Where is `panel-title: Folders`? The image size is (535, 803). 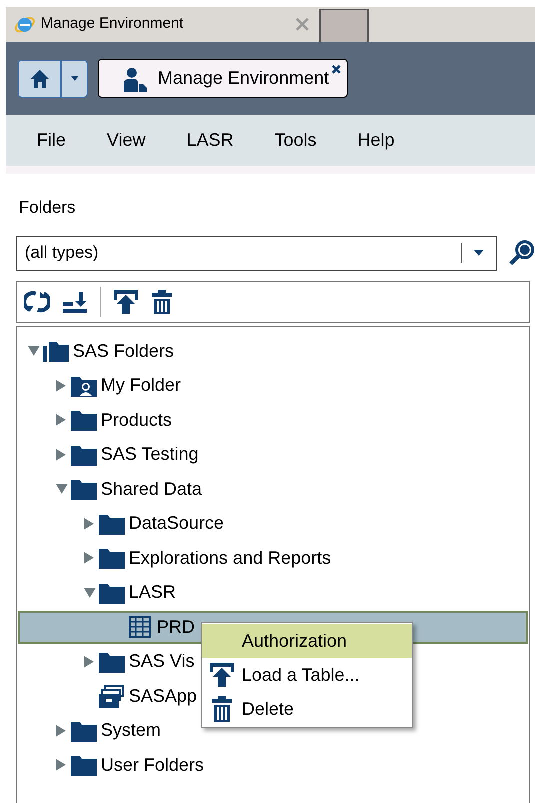 panel-title: Folders is located at coordinates (47, 208).